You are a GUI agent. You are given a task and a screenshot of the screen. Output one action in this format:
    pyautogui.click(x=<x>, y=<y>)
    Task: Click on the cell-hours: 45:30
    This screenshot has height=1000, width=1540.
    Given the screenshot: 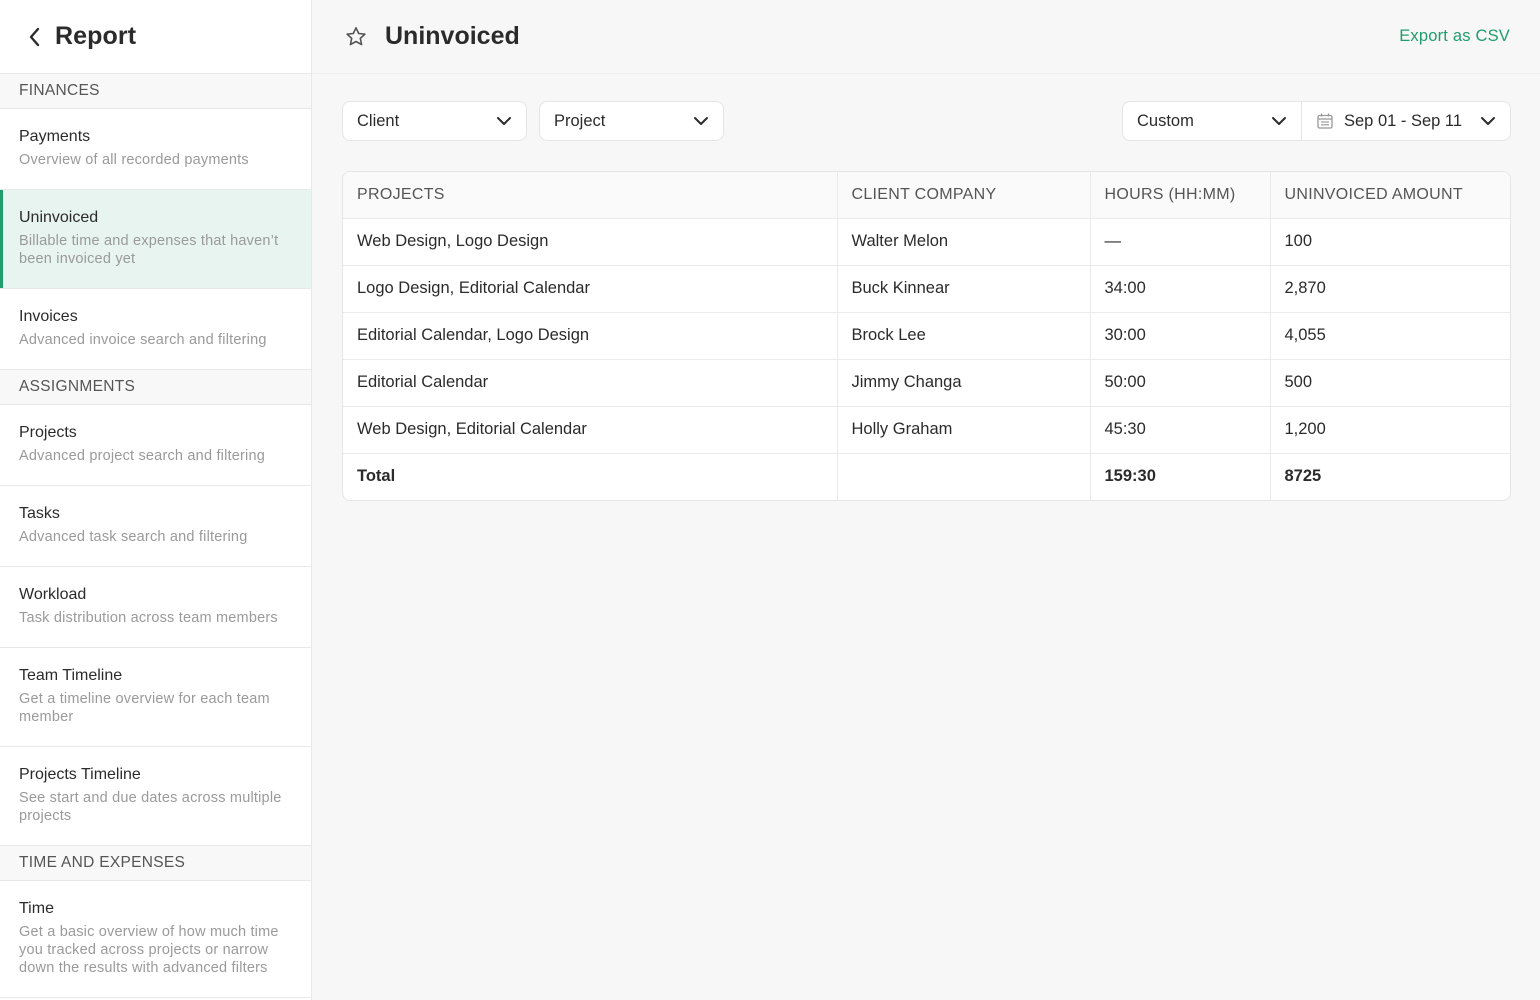 What is the action you would take?
    pyautogui.click(x=1180, y=430)
    